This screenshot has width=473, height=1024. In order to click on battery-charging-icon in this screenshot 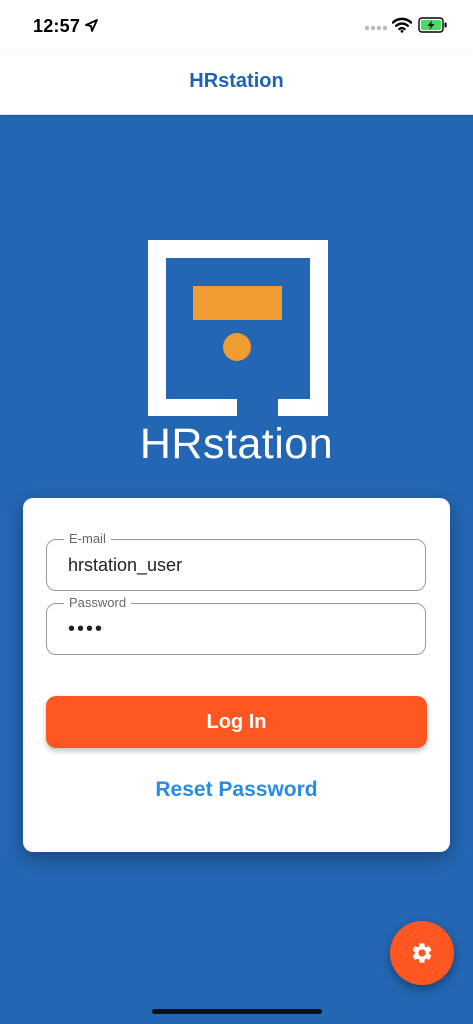, I will do `click(432, 25)`.